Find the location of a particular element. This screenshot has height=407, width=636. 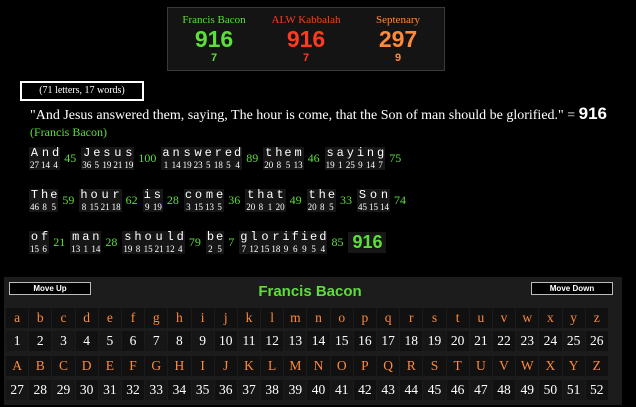

chart-cell: r is located at coordinates (411, 318).